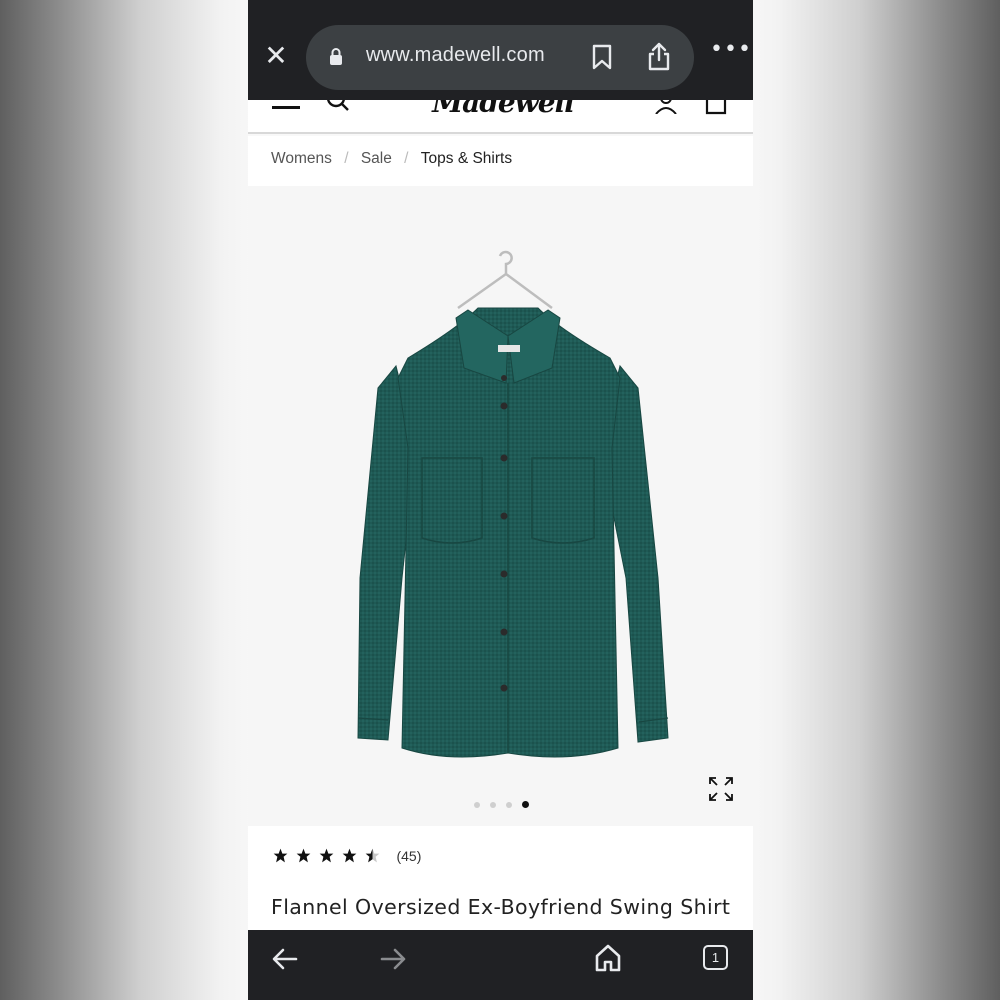 The image size is (1000, 1000). What do you see at coordinates (466, 159) in the screenshot?
I see `breadcrumb-tops-shirts: Tops & Shirts` at bounding box center [466, 159].